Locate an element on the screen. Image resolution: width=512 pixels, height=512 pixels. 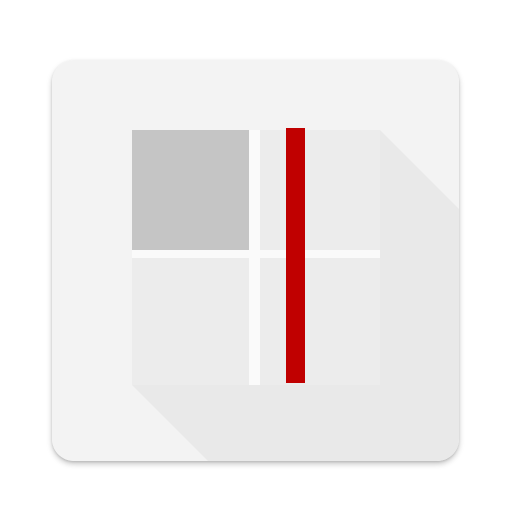
tile-top-left is located at coordinates (190, 190).